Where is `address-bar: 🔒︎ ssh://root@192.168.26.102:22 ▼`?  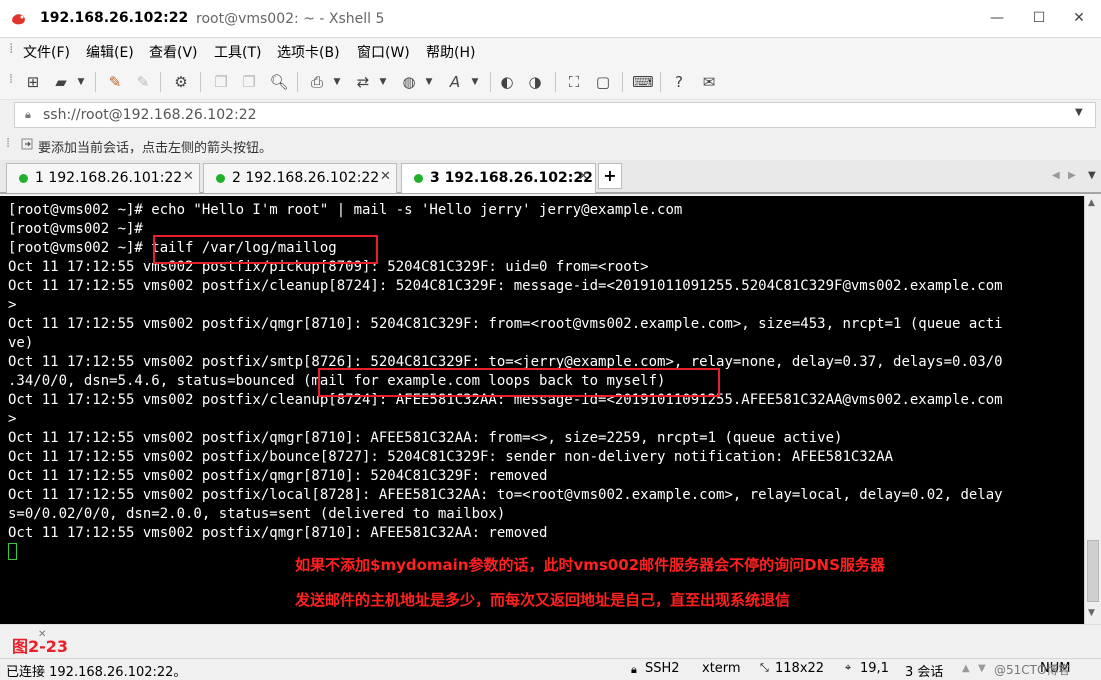
address-bar: 🔒︎ ssh://root@192.168.26.102:22 ▼ is located at coordinates (555, 115).